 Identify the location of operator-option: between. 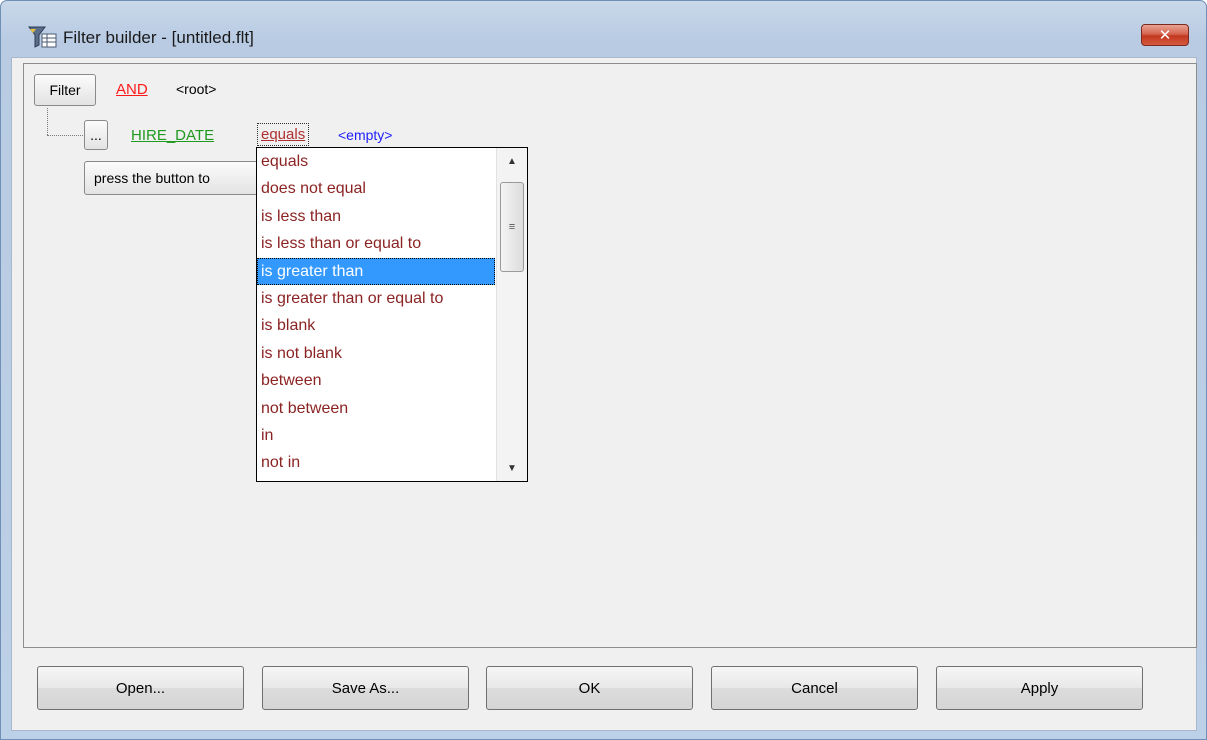
(376, 380).